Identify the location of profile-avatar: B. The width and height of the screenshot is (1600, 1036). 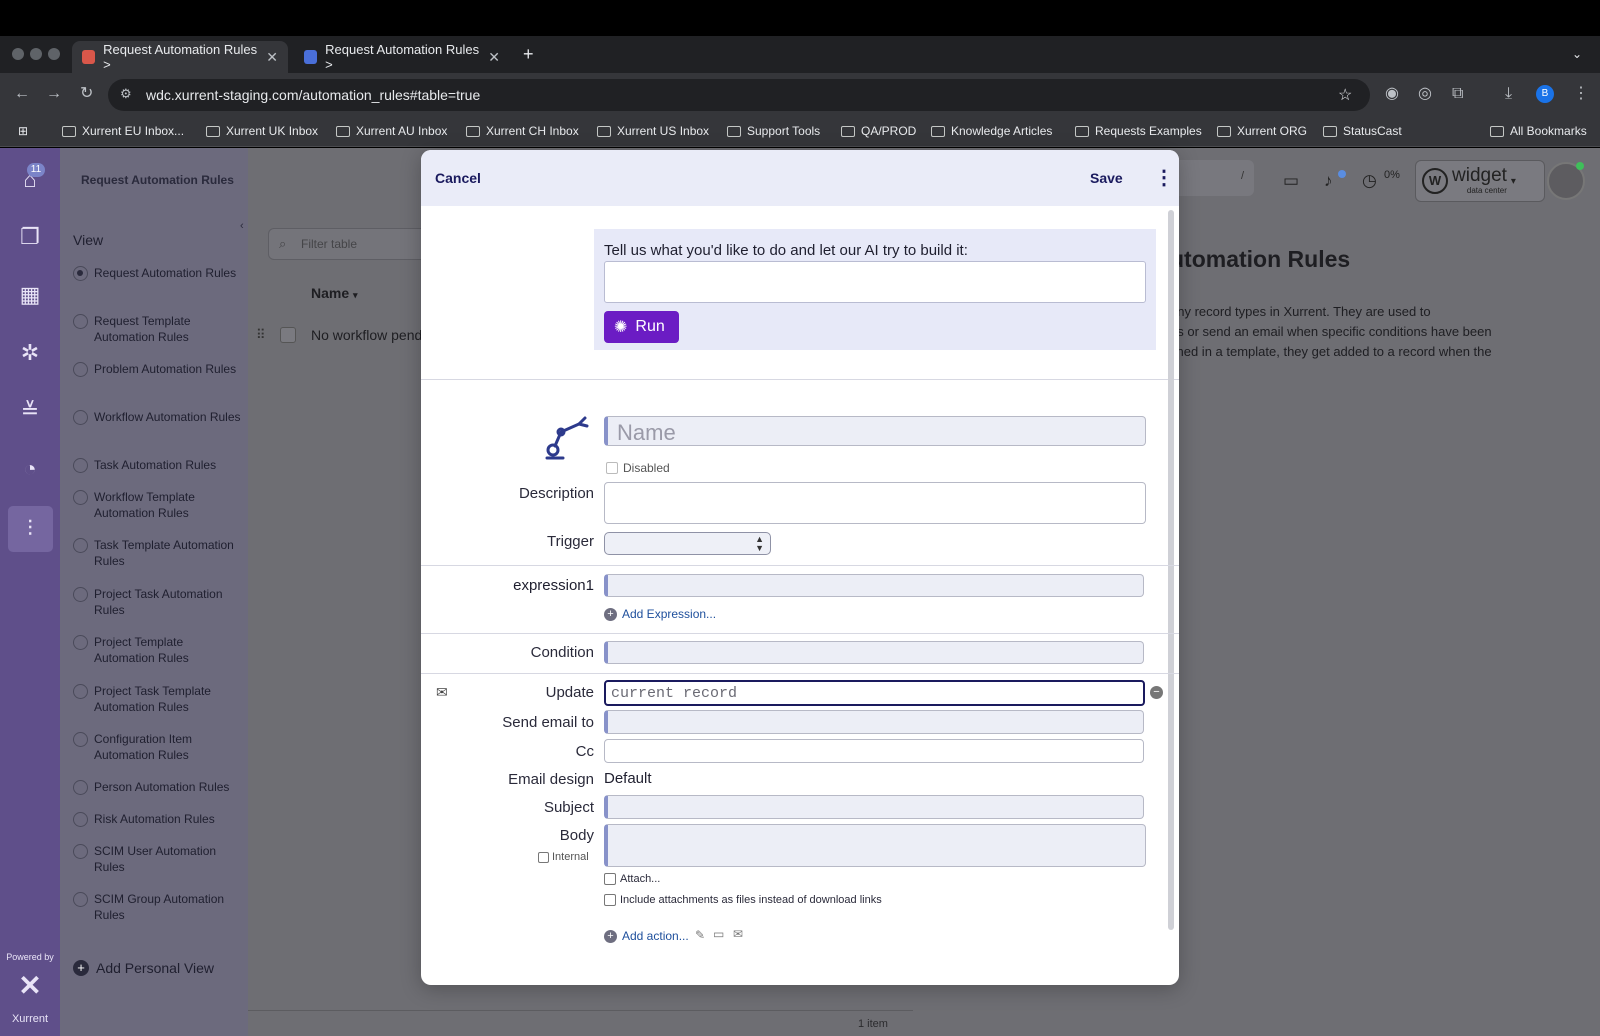
(1545, 94).